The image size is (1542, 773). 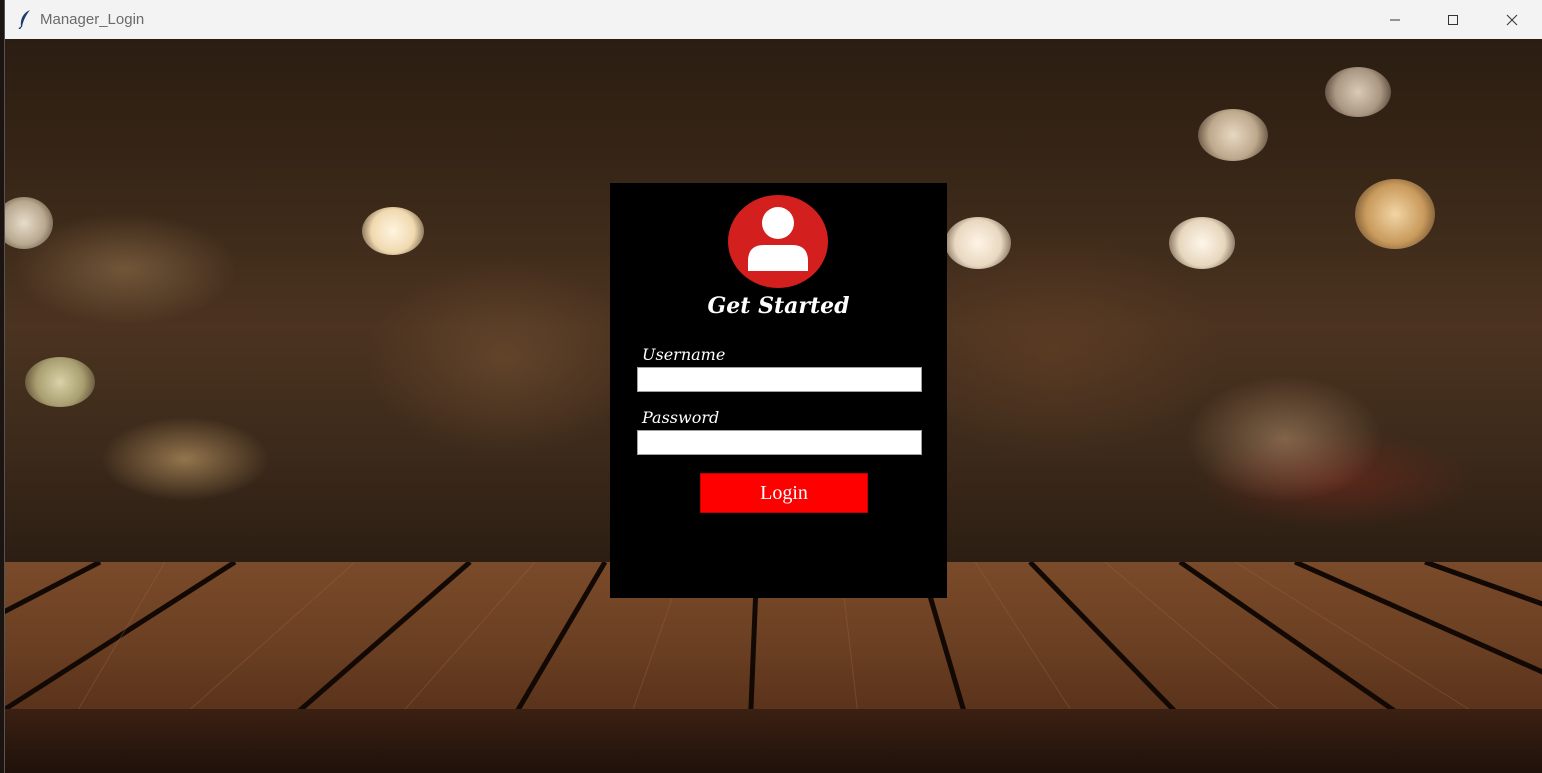 I want to click on table-front-edge, so click(x=773, y=741).